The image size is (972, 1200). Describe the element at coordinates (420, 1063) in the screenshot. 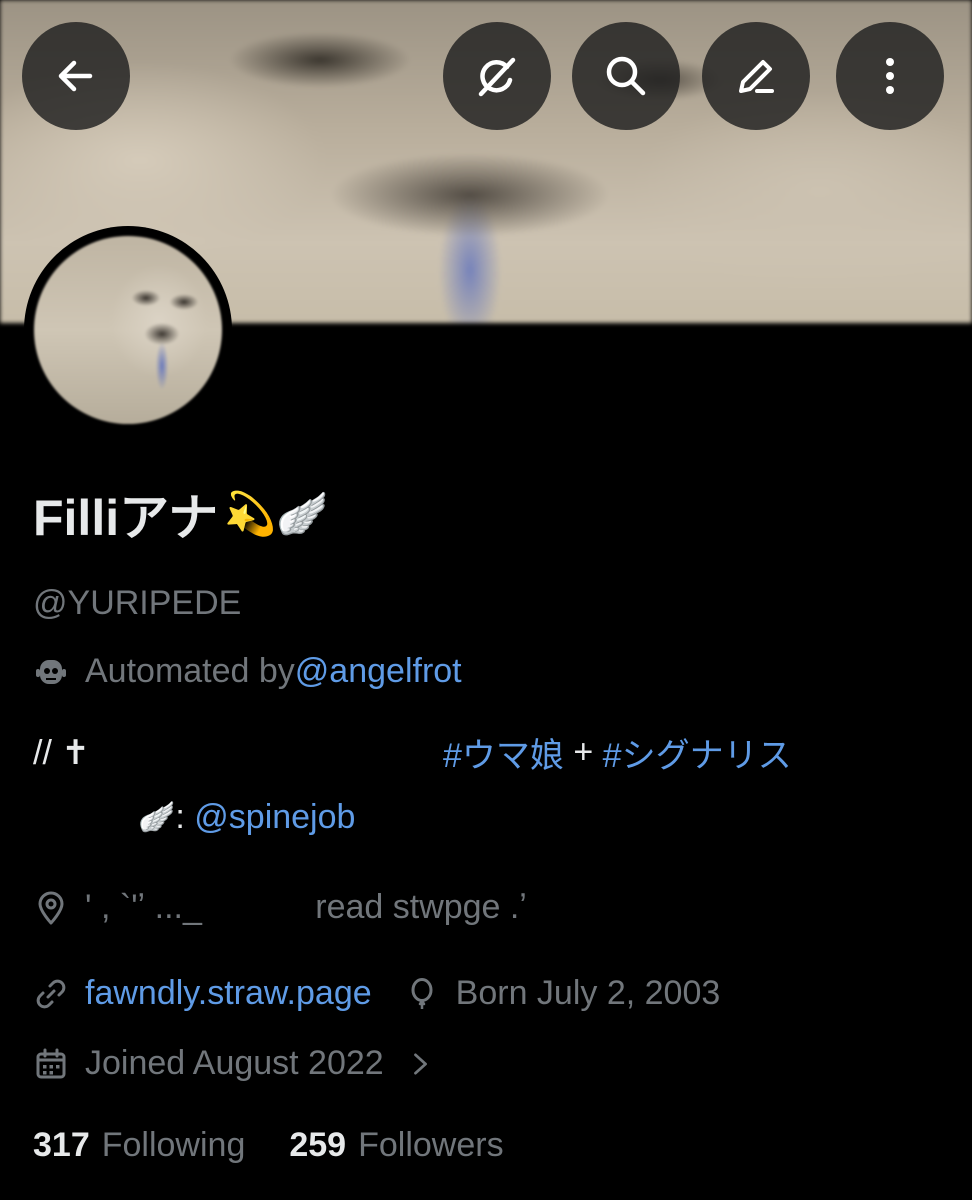

I see `chevron-right-icon` at that location.